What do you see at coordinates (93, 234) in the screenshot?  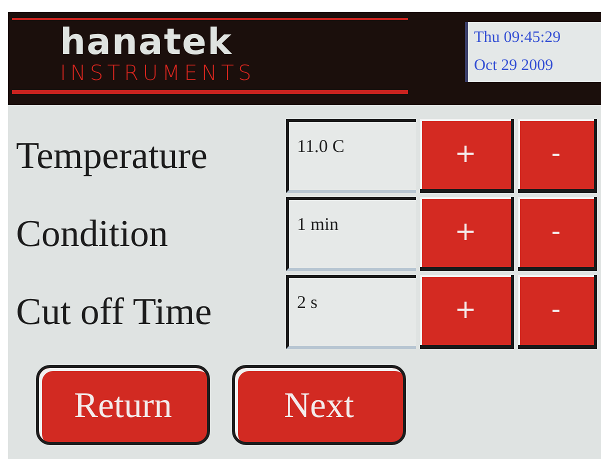 I see `setting-label: Condition` at bounding box center [93, 234].